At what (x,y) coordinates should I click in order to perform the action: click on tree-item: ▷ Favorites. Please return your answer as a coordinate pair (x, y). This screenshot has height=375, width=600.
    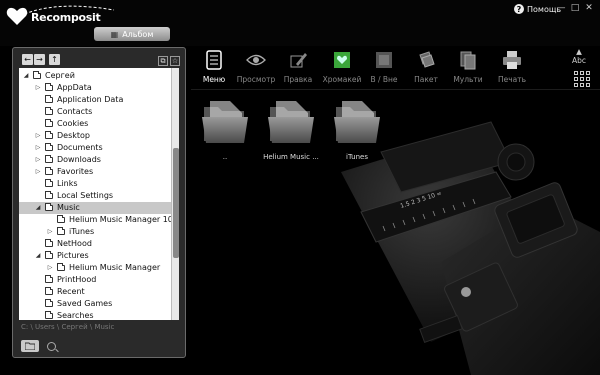
    Looking at the image, I should click on (99, 172).